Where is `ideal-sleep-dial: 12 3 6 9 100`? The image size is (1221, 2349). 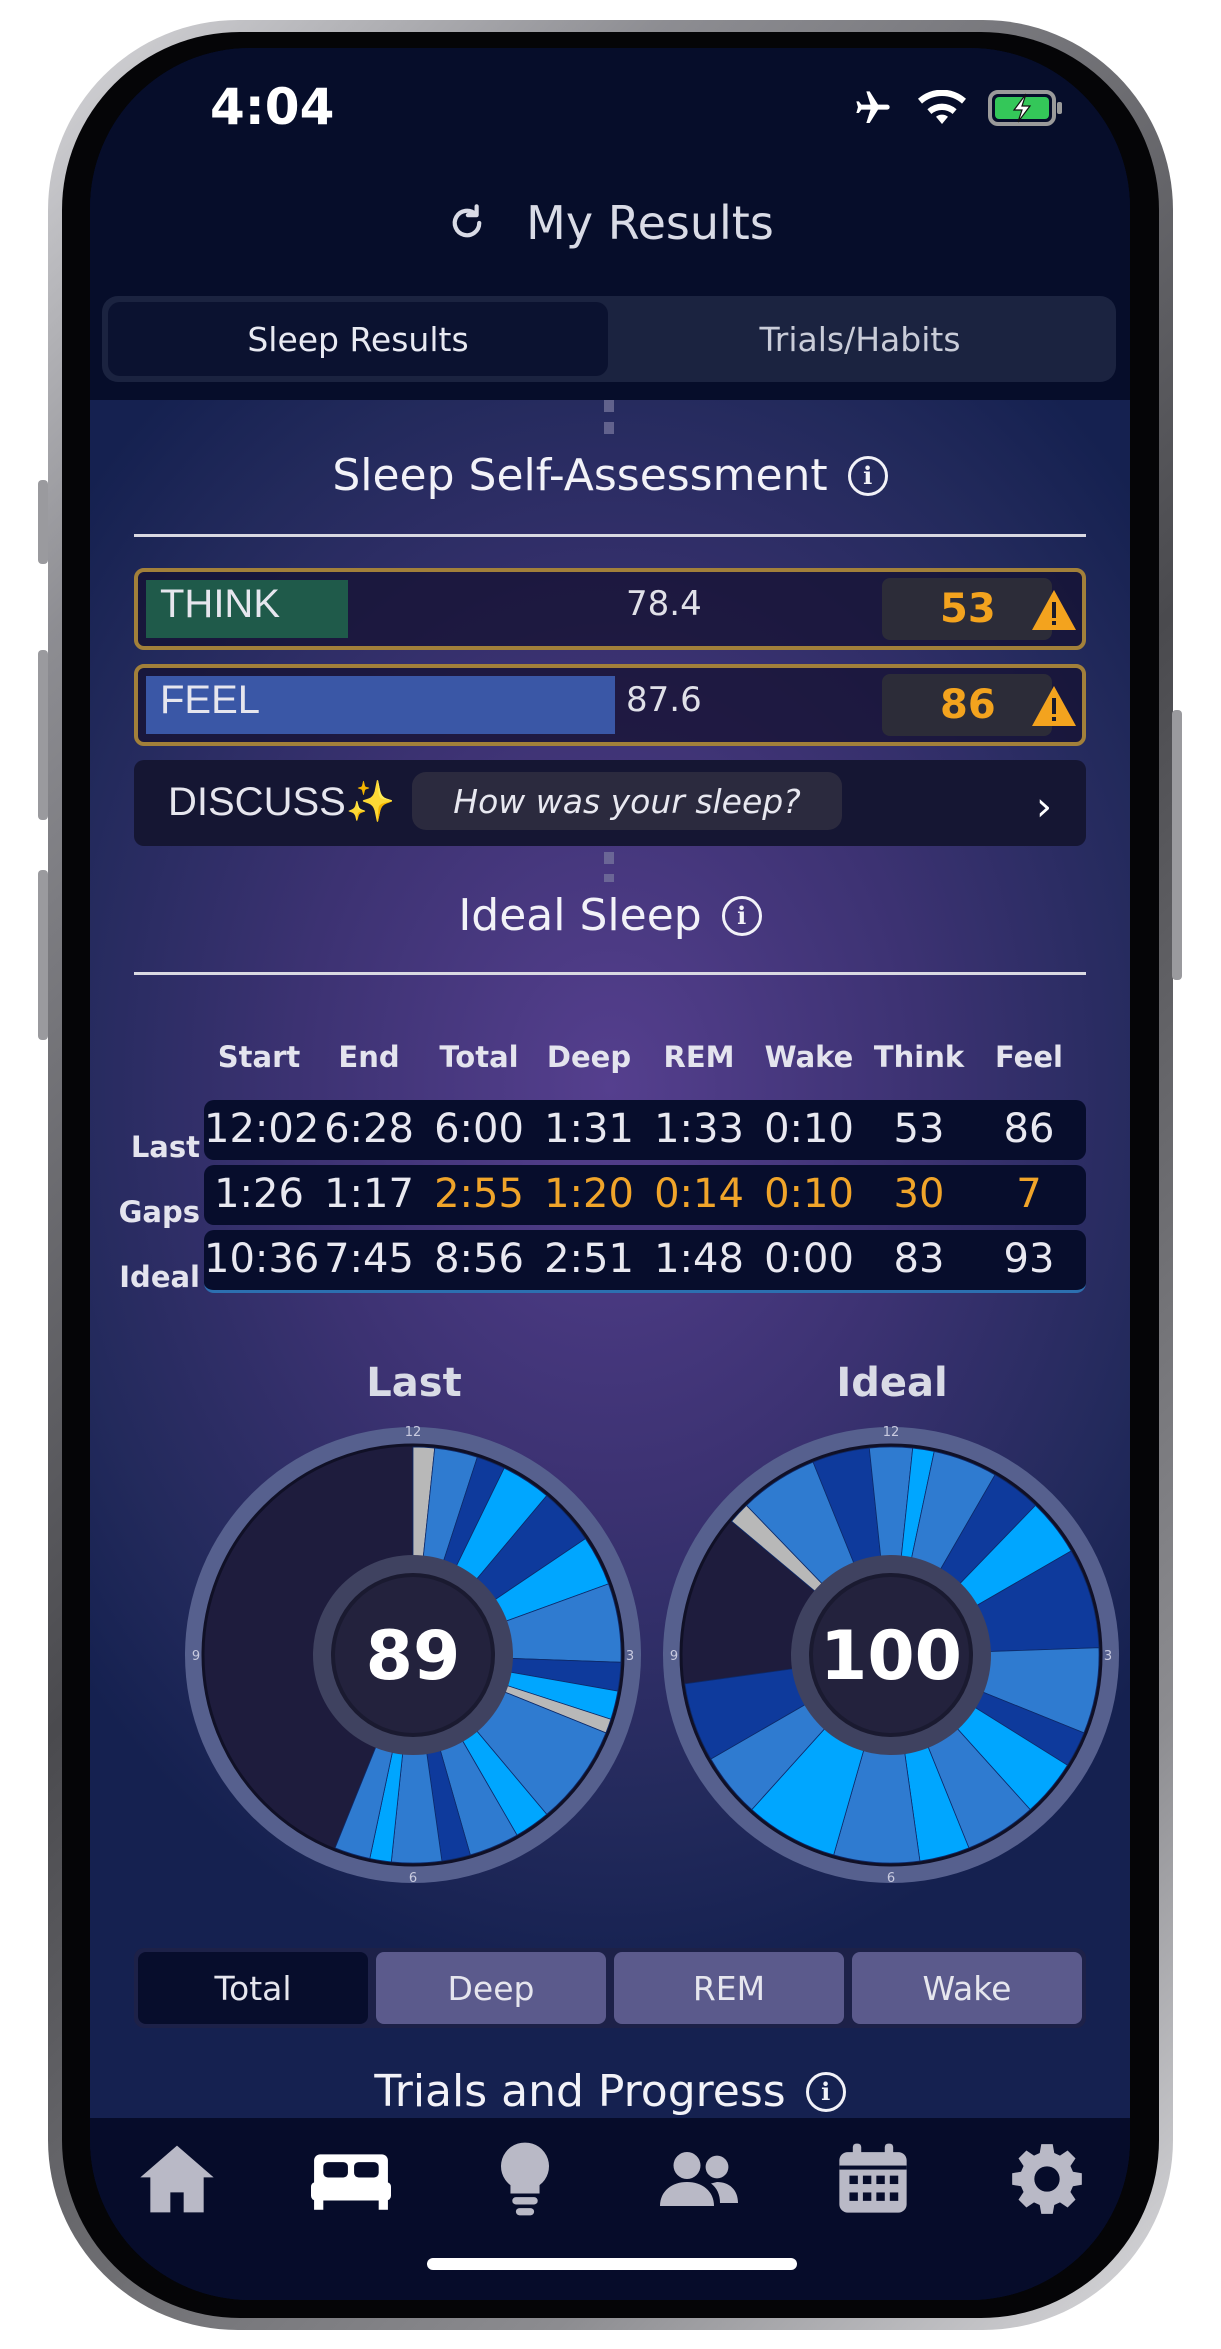
ideal-sleep-dial: 12 3 6 9 100 is located at coordinates (891, 1655).